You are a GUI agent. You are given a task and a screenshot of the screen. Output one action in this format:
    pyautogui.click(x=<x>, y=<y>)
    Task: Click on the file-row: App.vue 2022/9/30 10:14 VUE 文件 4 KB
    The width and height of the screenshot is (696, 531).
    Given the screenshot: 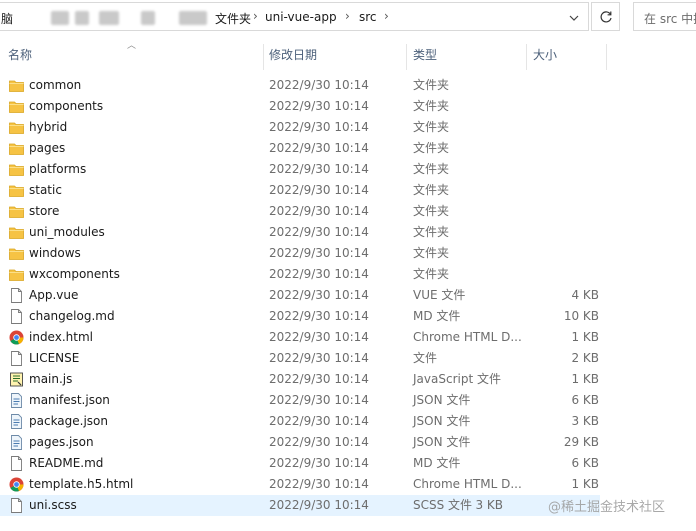 What is the action you would take?
    pyautogui.click(x=348, y=295)
    